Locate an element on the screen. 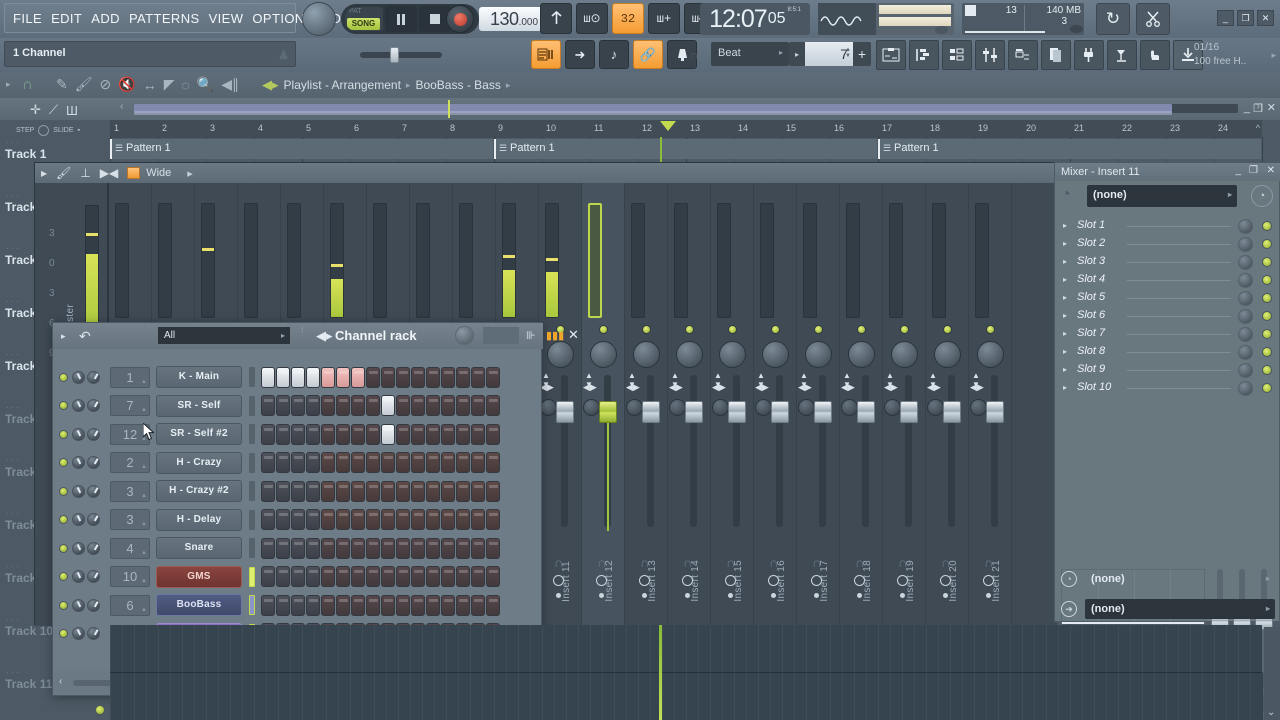 Image resolution: width=1280 pixels, height=720 pixels. channel-target-track: 3▲▼ is located at coordinates (130, 527).